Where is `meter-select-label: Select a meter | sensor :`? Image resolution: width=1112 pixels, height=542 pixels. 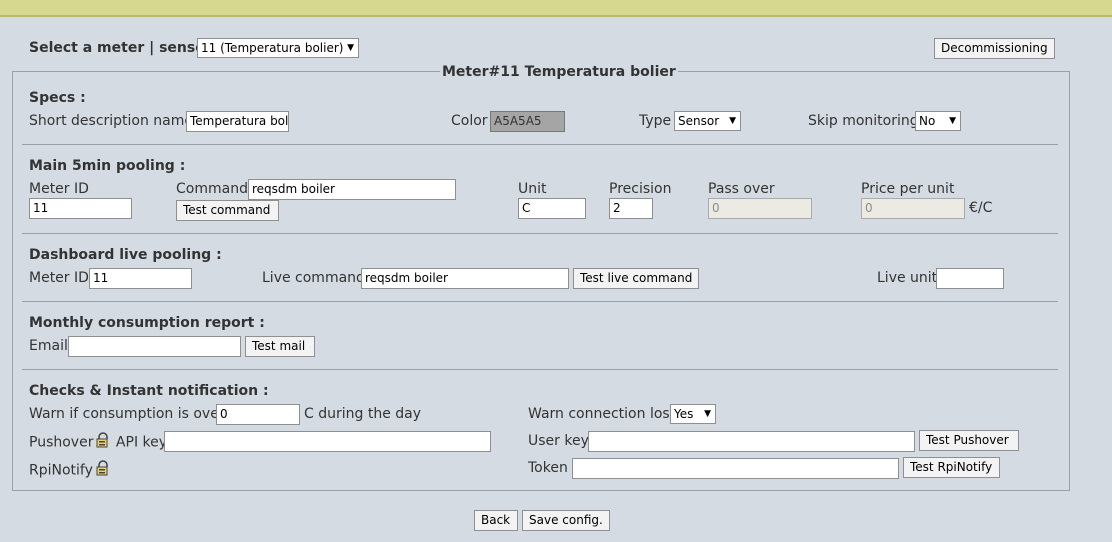 meter-select-label: Select a meter | sensor : is located at coordinates (126, 48).